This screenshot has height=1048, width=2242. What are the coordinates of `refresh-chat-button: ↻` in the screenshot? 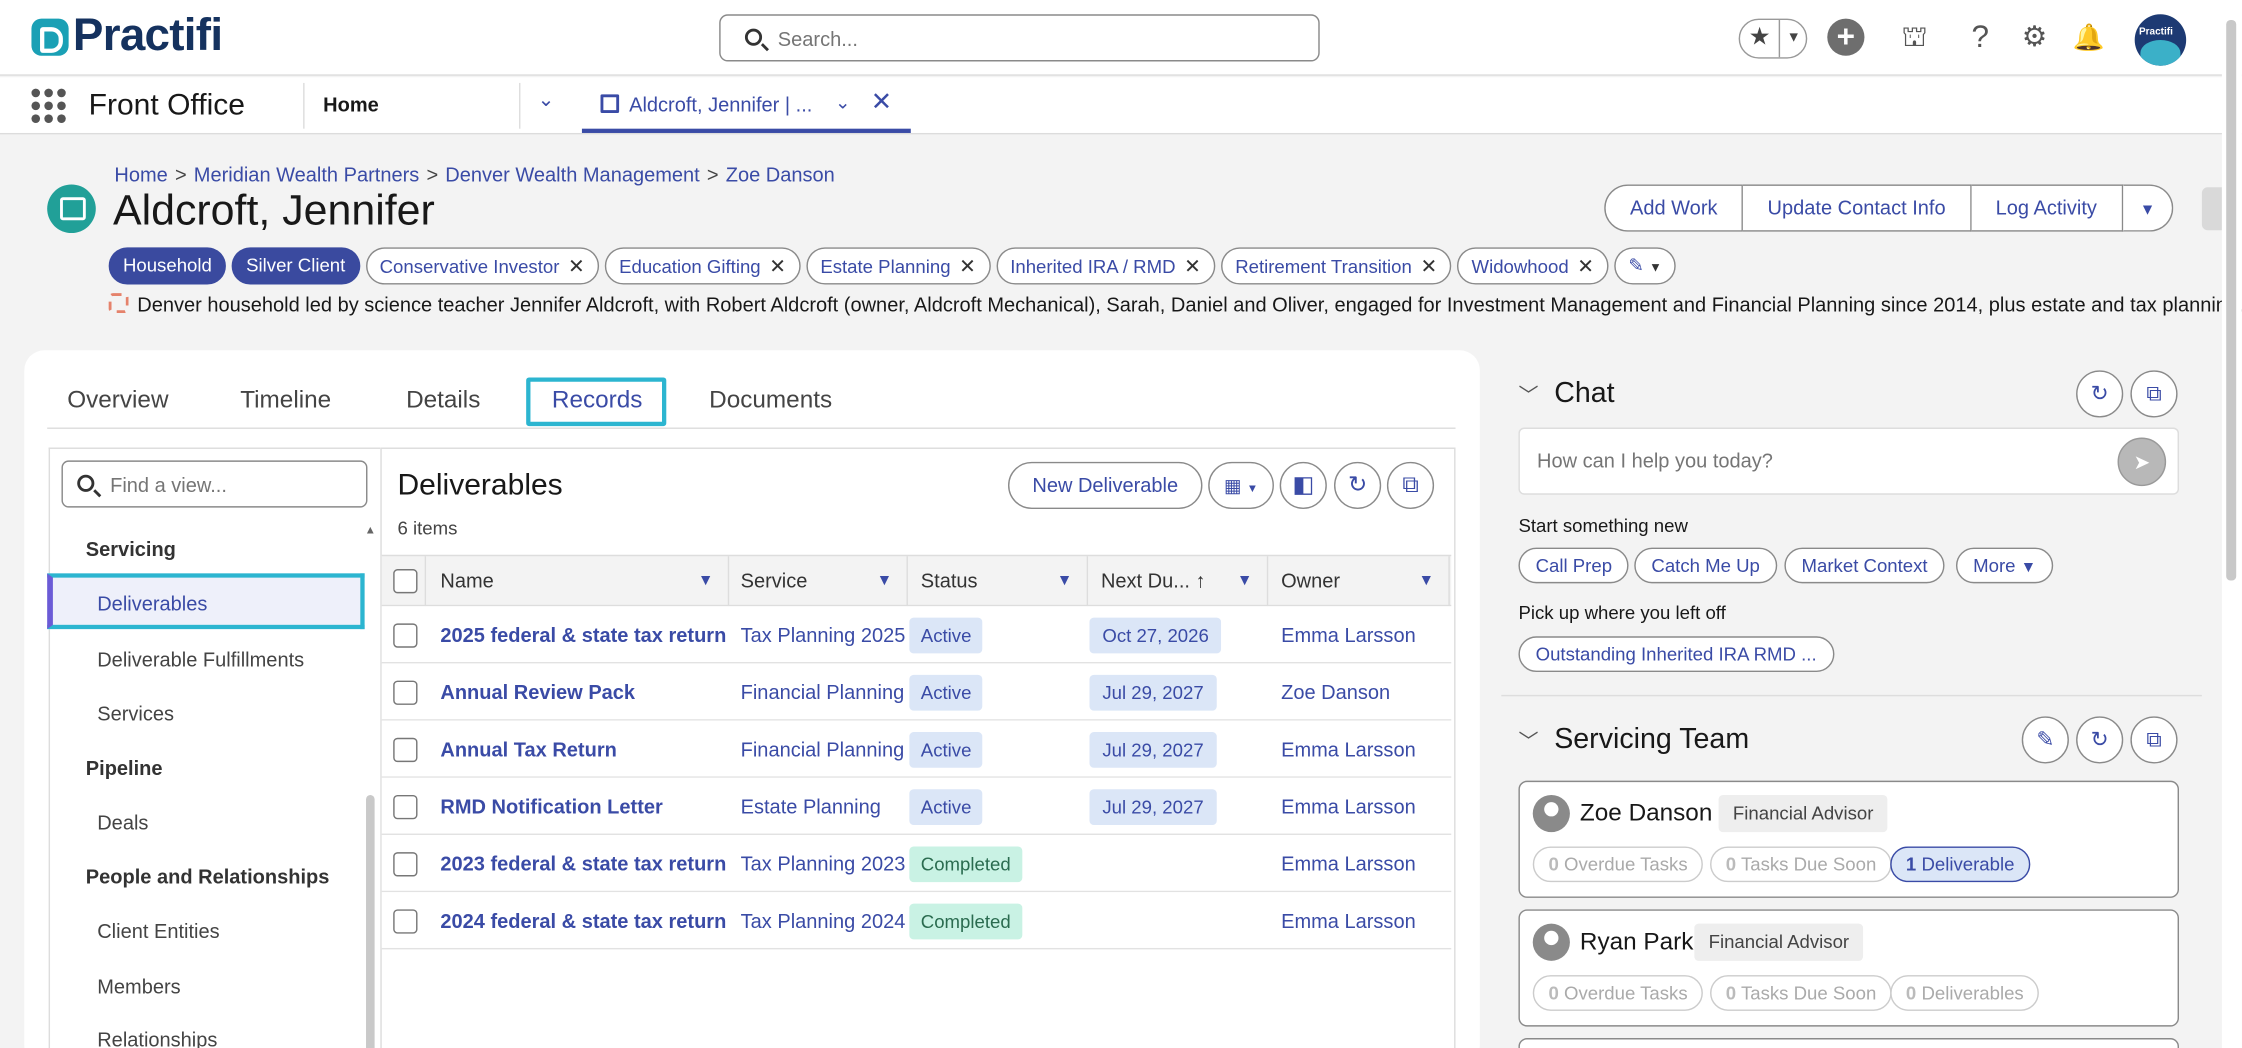 It's located at (2100, 394).